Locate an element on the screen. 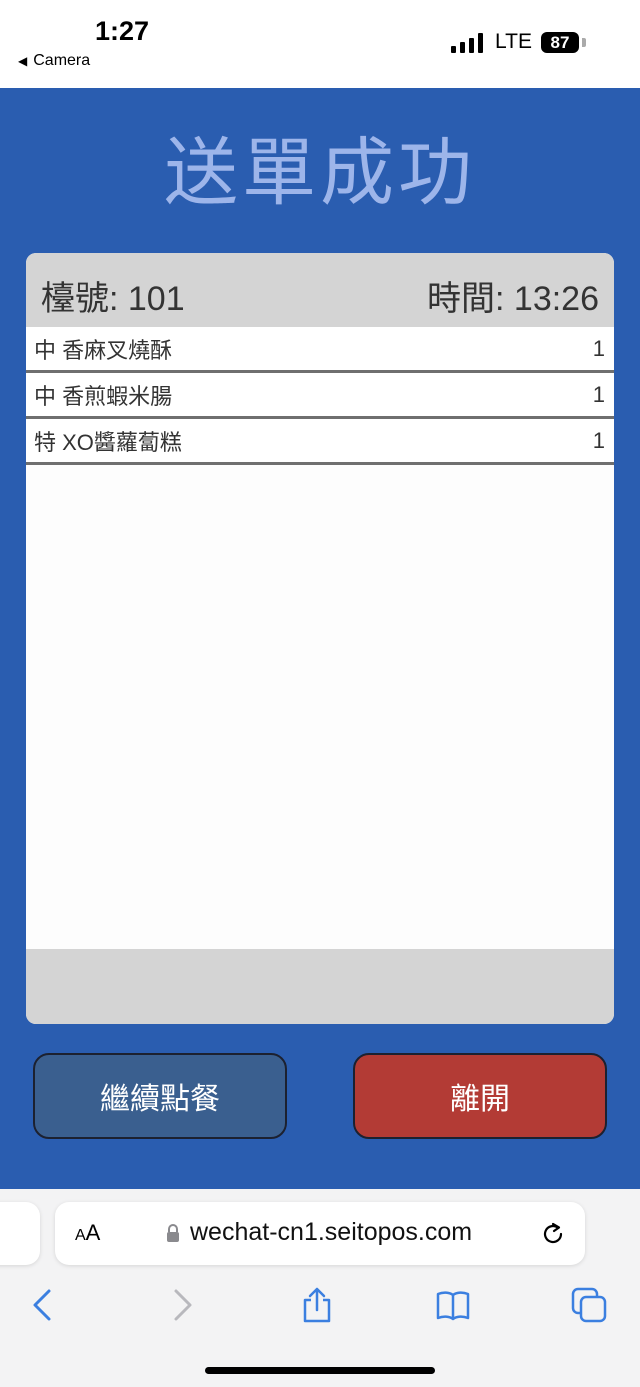 This screenshot has height=1387, width=640. order-card-footer is located at coordinates (320, 986).